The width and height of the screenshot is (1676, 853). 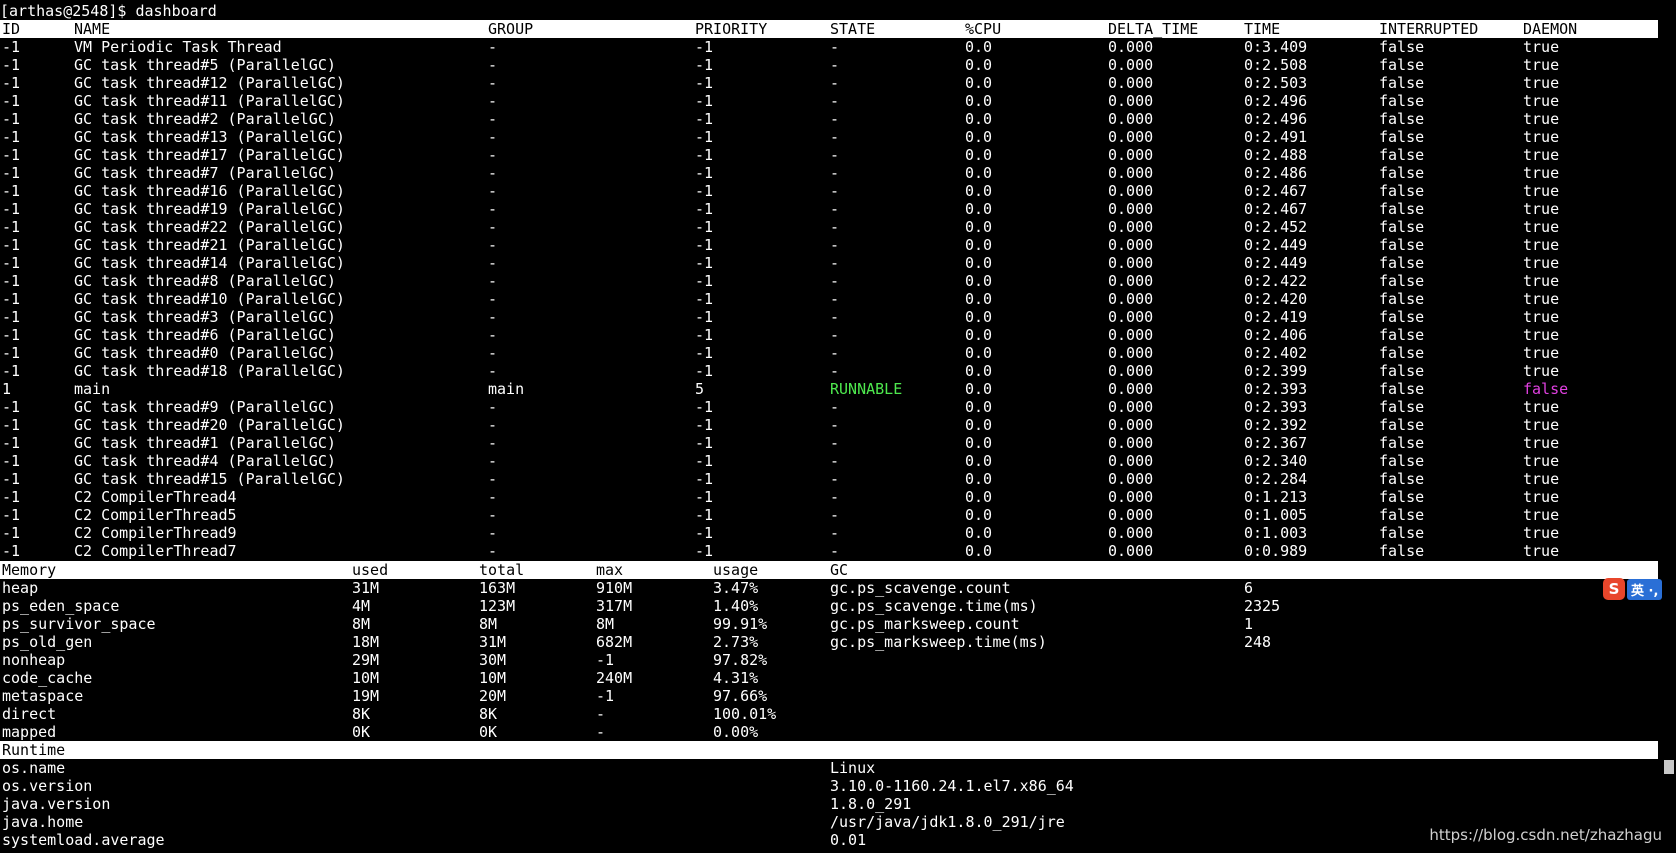 What do you see at coordinates (370, 570) in the screenshot?
I see `column-header-used: used` at bounding box center [370, 570].